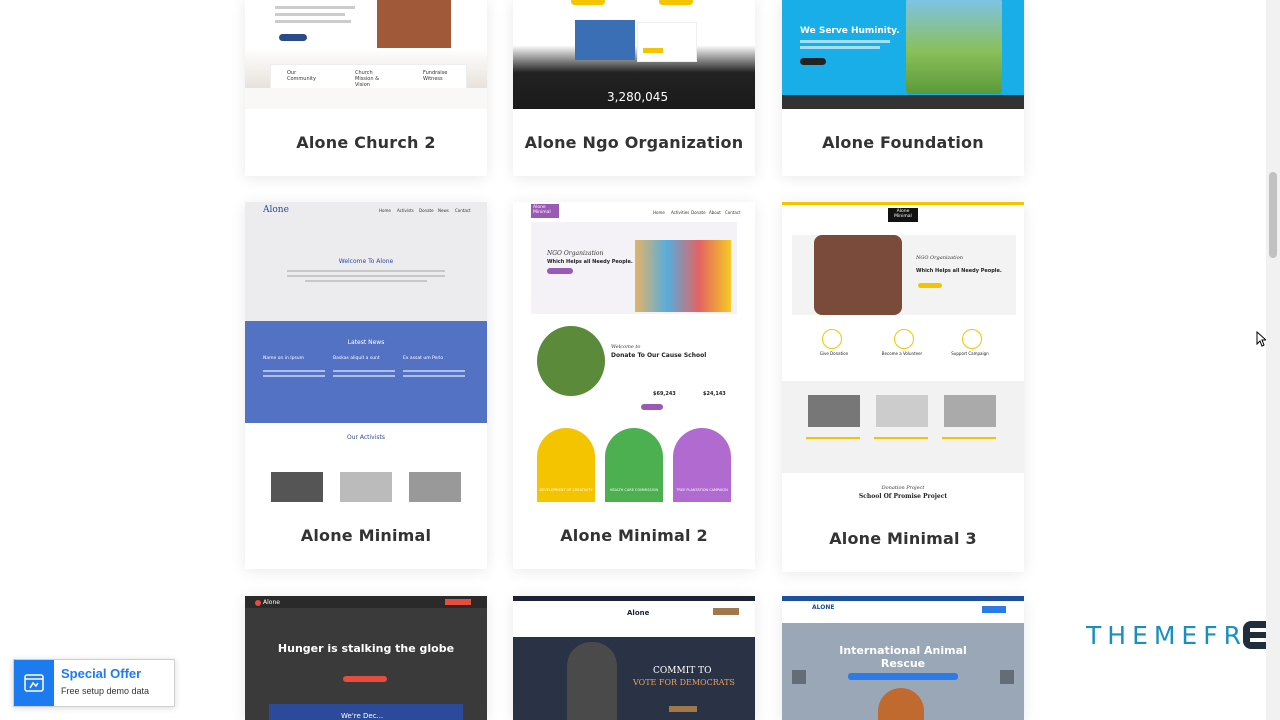  Describe the element at coordinates (366, 437) in the screenshot. I see `activists-title: Our Activists` at that location.